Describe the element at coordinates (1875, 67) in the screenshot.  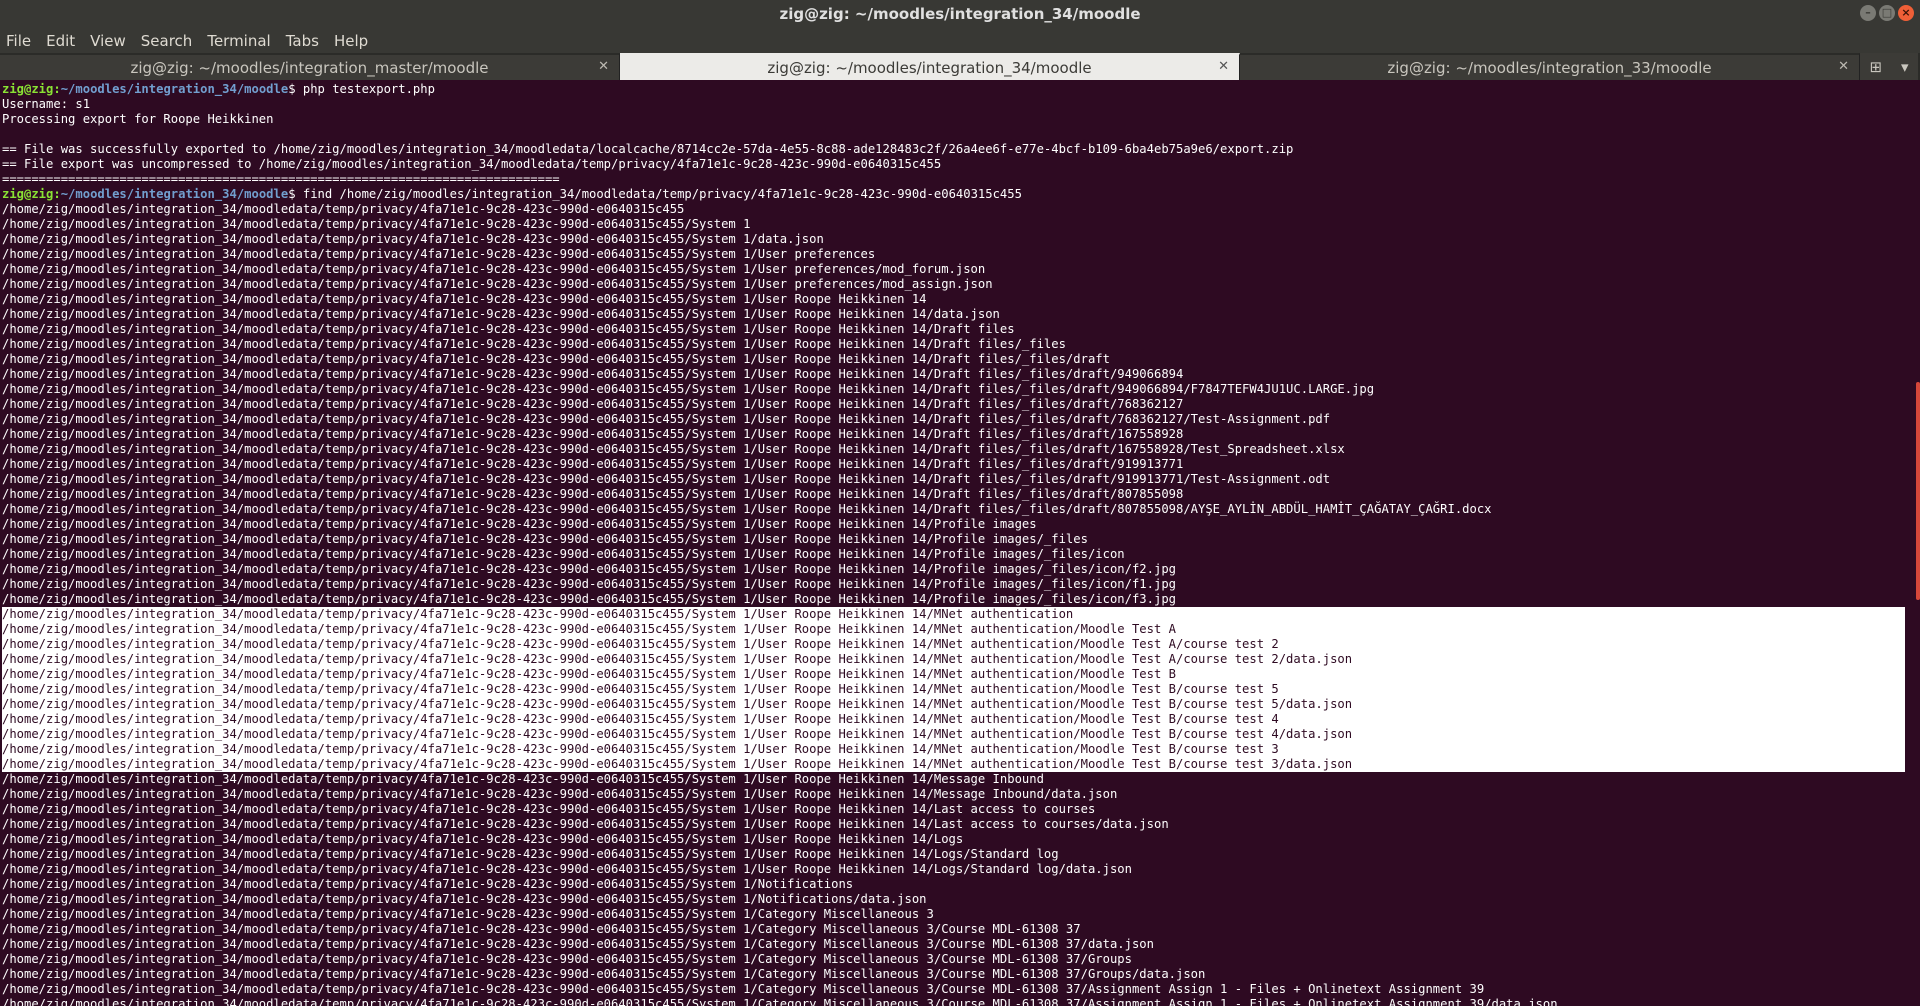
I see `new-tab-icon: ⊞` at that location.